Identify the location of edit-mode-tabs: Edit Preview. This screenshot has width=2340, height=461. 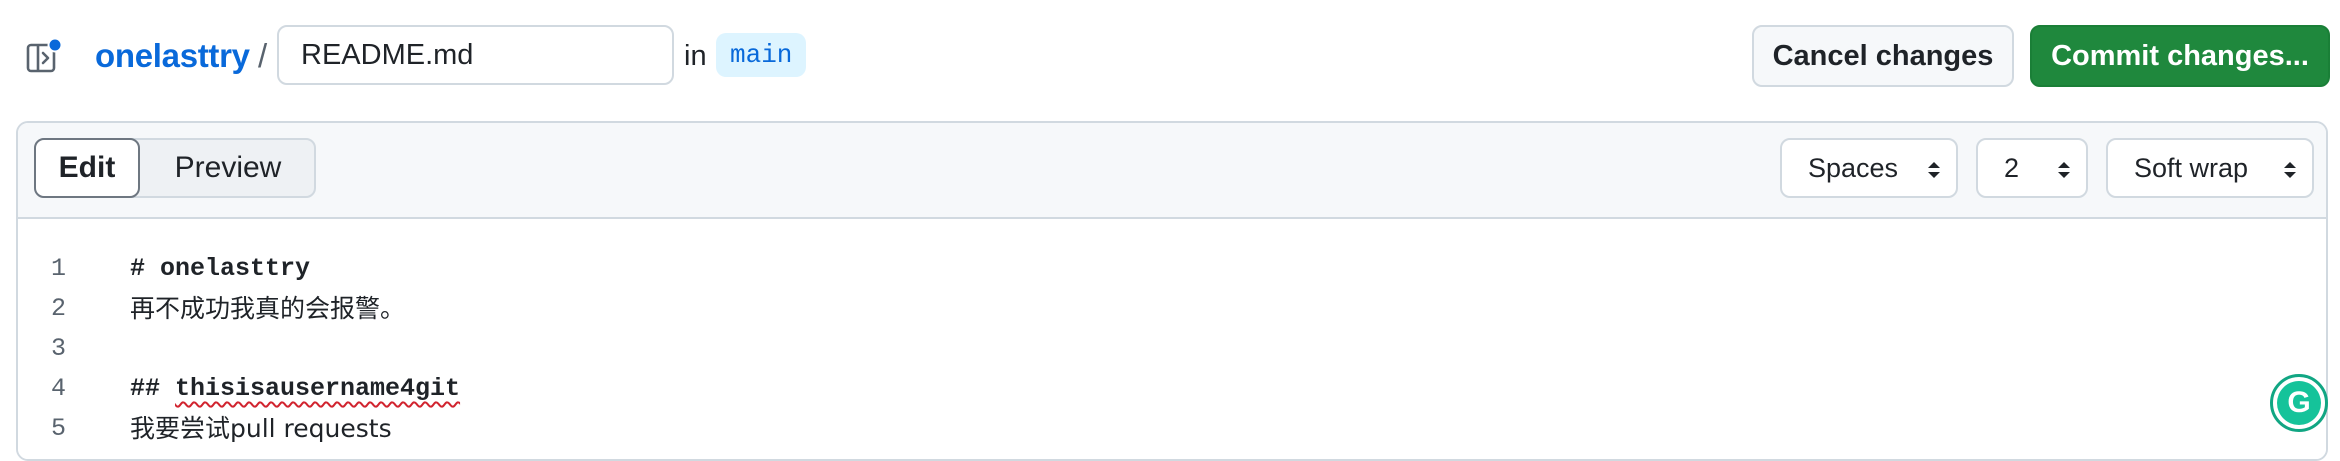
(175, 168).